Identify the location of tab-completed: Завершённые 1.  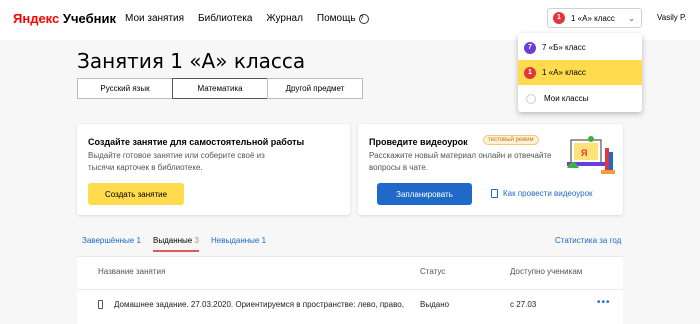
(111, 240).